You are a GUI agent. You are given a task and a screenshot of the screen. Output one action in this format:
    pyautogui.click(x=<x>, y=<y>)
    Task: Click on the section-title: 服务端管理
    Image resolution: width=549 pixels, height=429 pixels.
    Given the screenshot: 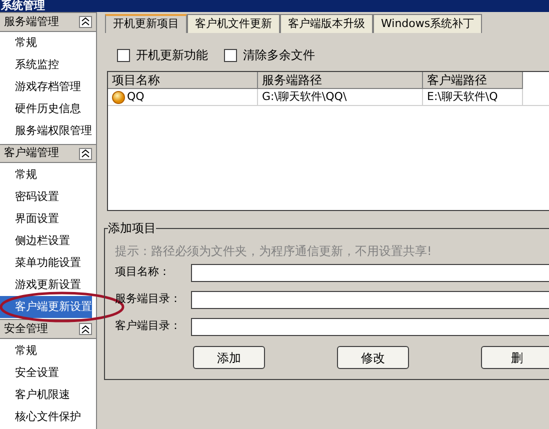 What is the action you would take?
    pyautogui.click(x=31, y=22)
    